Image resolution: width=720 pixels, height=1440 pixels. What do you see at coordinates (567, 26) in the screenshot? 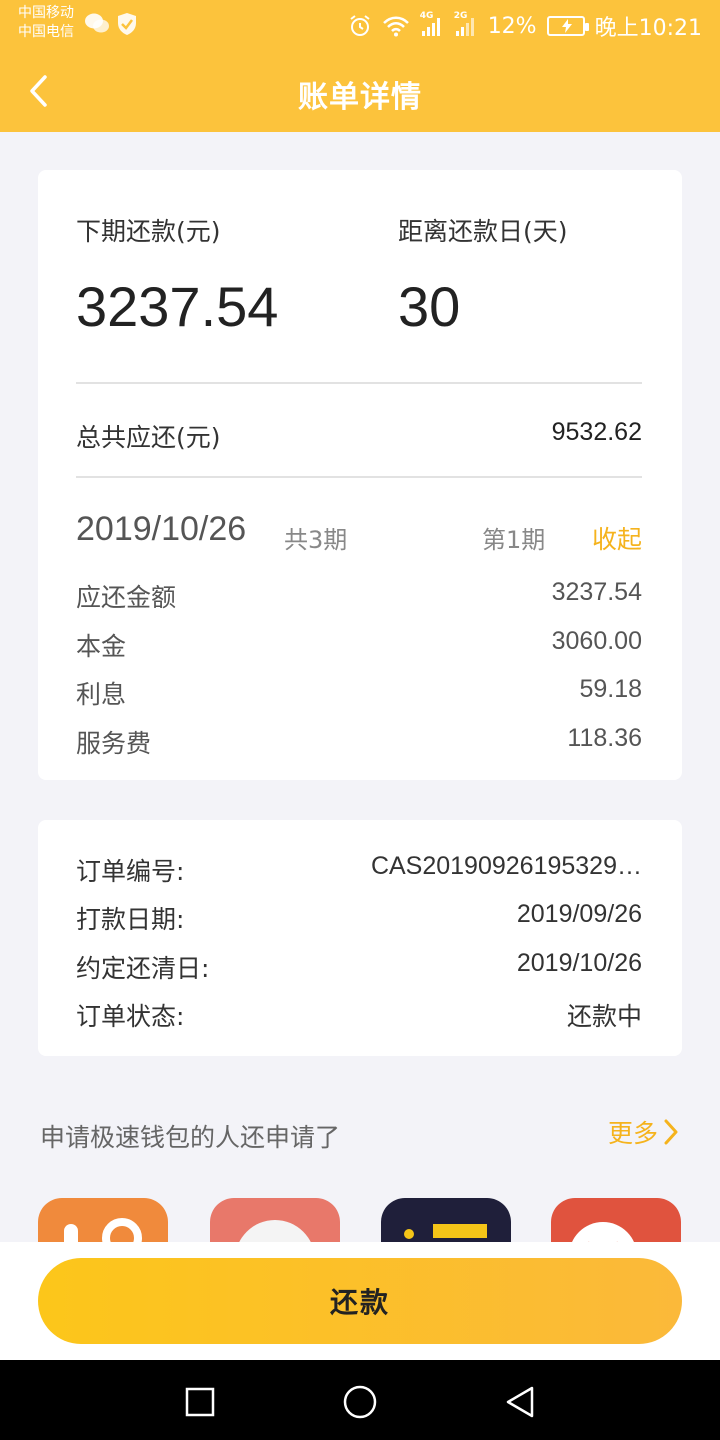
I see `battery-icon` at bounding box center [567, 26].